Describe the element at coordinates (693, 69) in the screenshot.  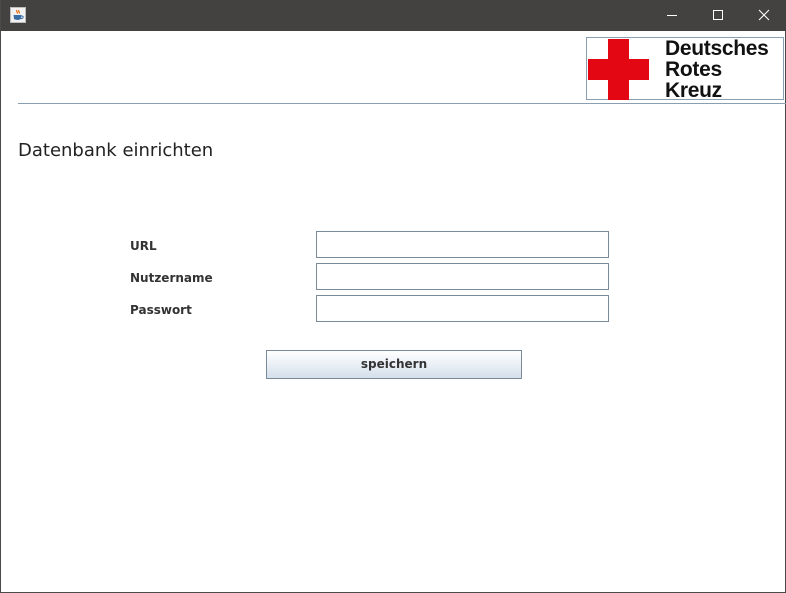
I see `logo-text-line-2: Rotes` at that location.